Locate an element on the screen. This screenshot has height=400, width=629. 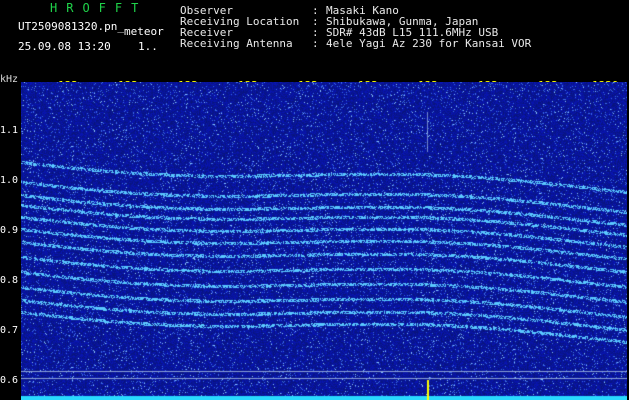
event-tag: meteor is located at coordinates (144, 31).